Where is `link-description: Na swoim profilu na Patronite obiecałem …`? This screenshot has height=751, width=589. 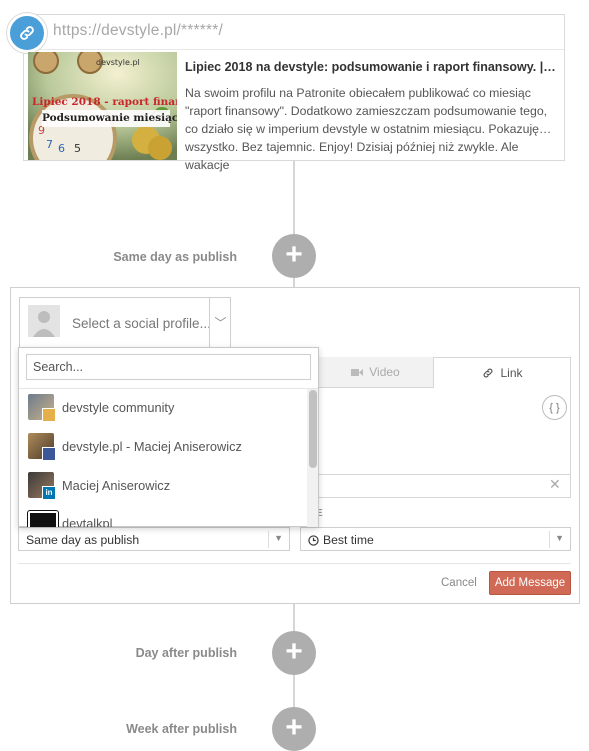
link-description: Na swoim profilu na Patronite obiecałem … is located at coordinates (368, 129).